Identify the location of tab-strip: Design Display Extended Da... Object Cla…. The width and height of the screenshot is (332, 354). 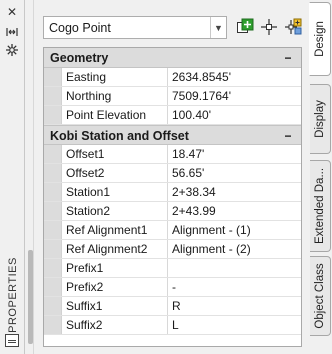
(320, 177).